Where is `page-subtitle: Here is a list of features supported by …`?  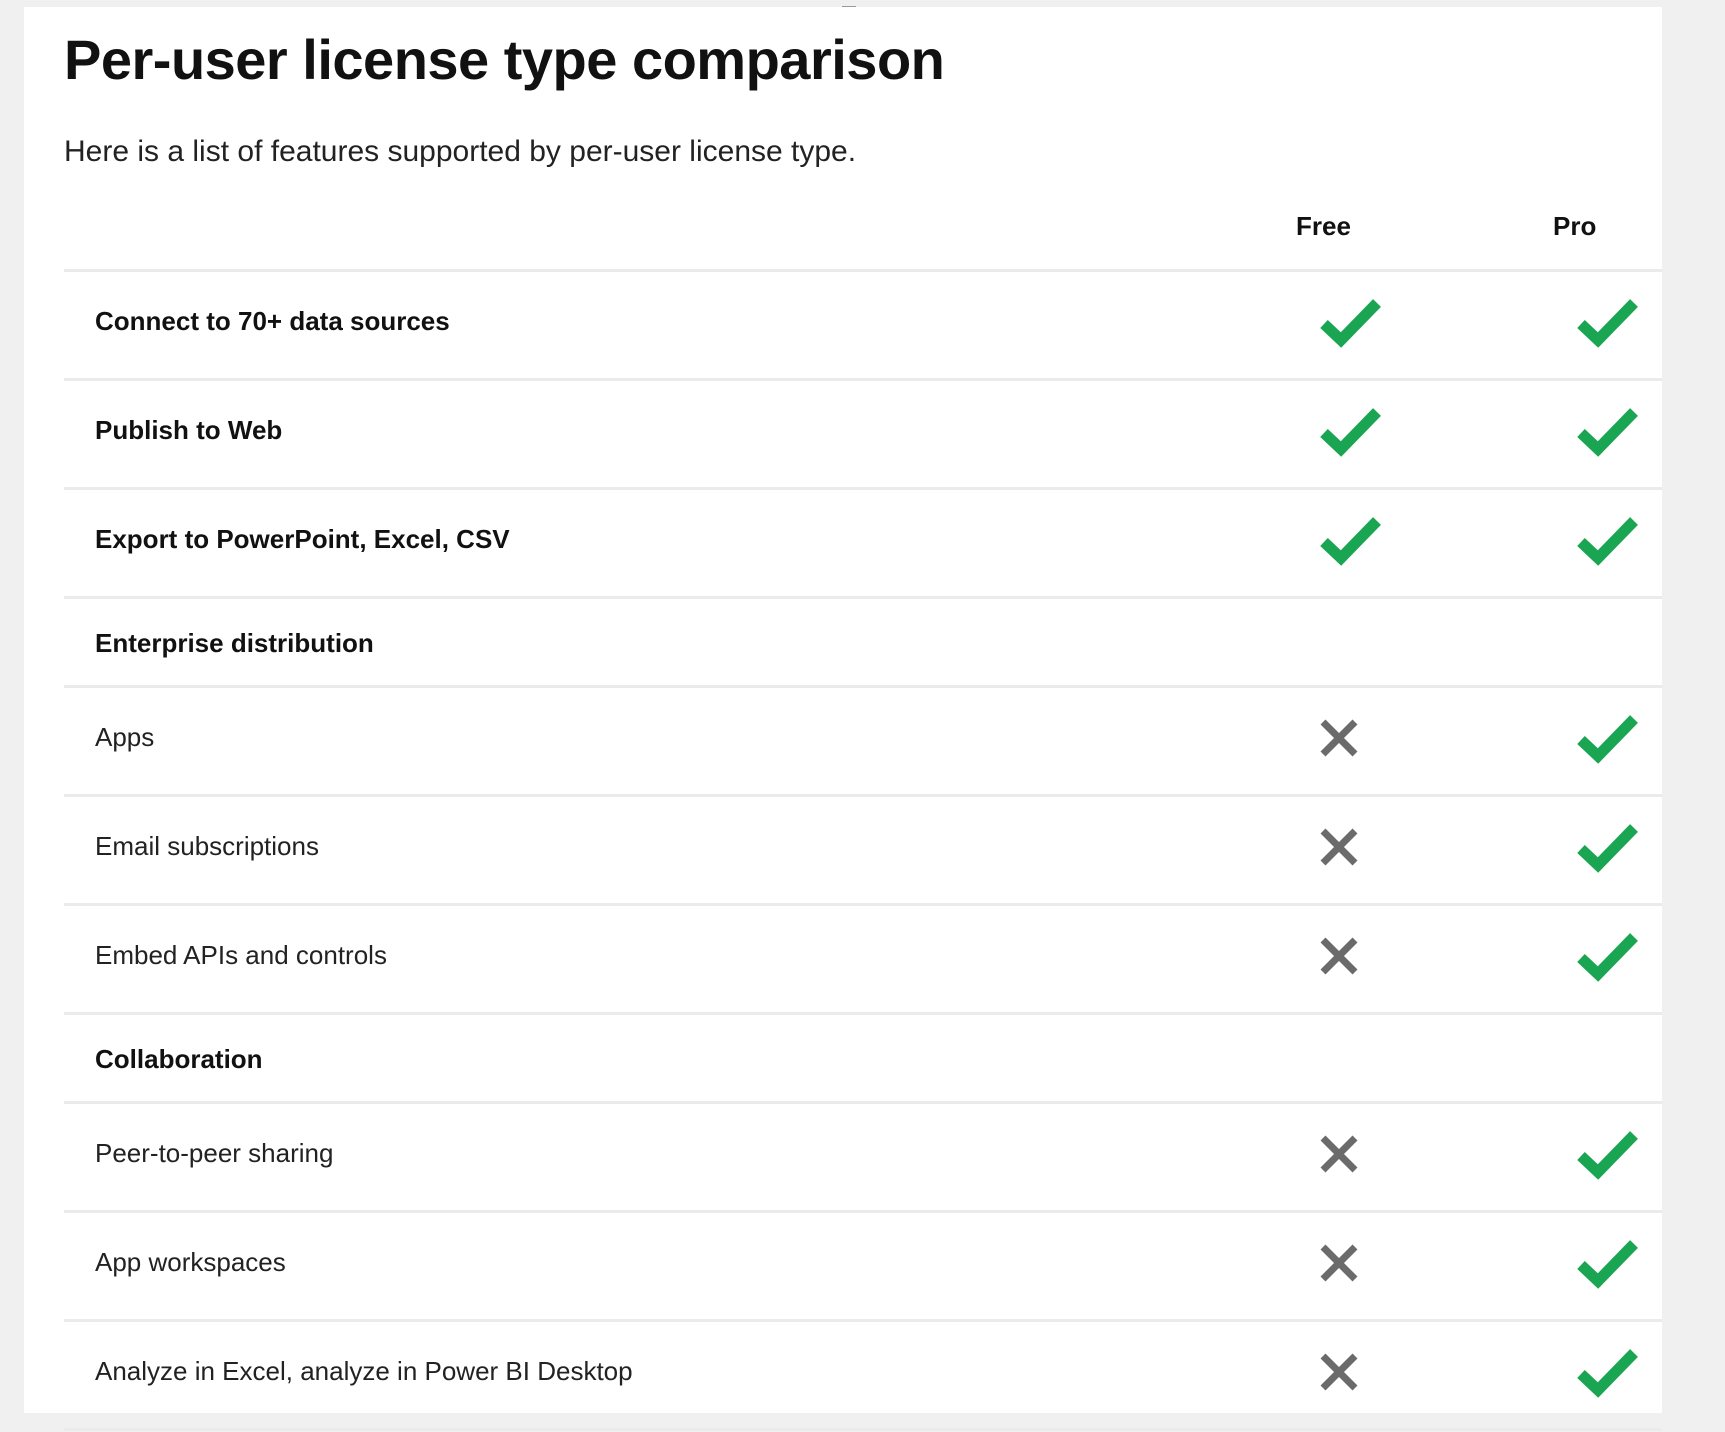 page-subtitle: Here is a list of features supported by … is located at coordinates (460, 151).